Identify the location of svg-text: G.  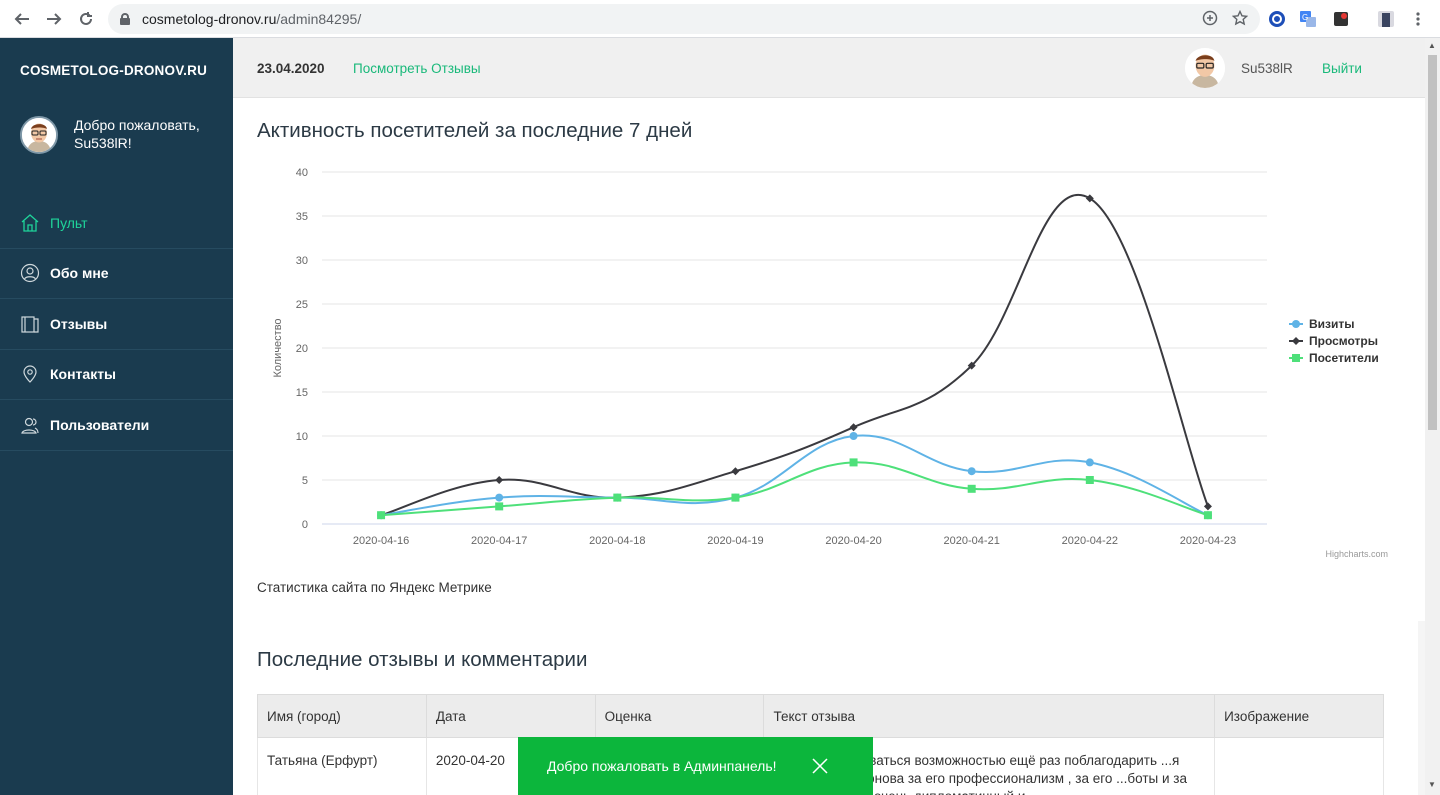
(1305, 17).